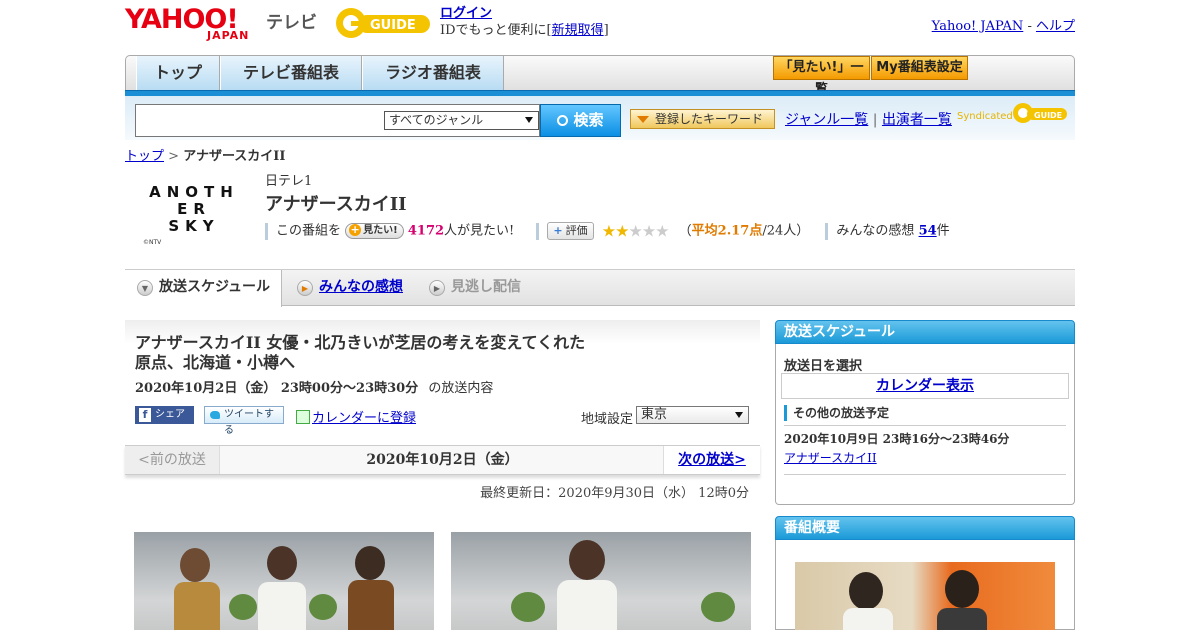 The width and height of the screenshot is (1200, 630). I want to click on episode-datetime-value: 2020年10月2日（金） 23時00分～23時30分, so click(277, 388).